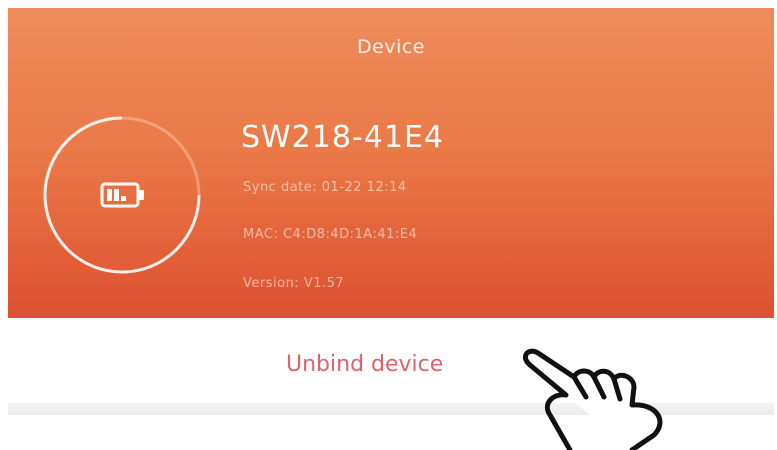  Describe the element at coordinates (343, 137) in the screenshot. I see `device-name: SW218-41E4` at that location.